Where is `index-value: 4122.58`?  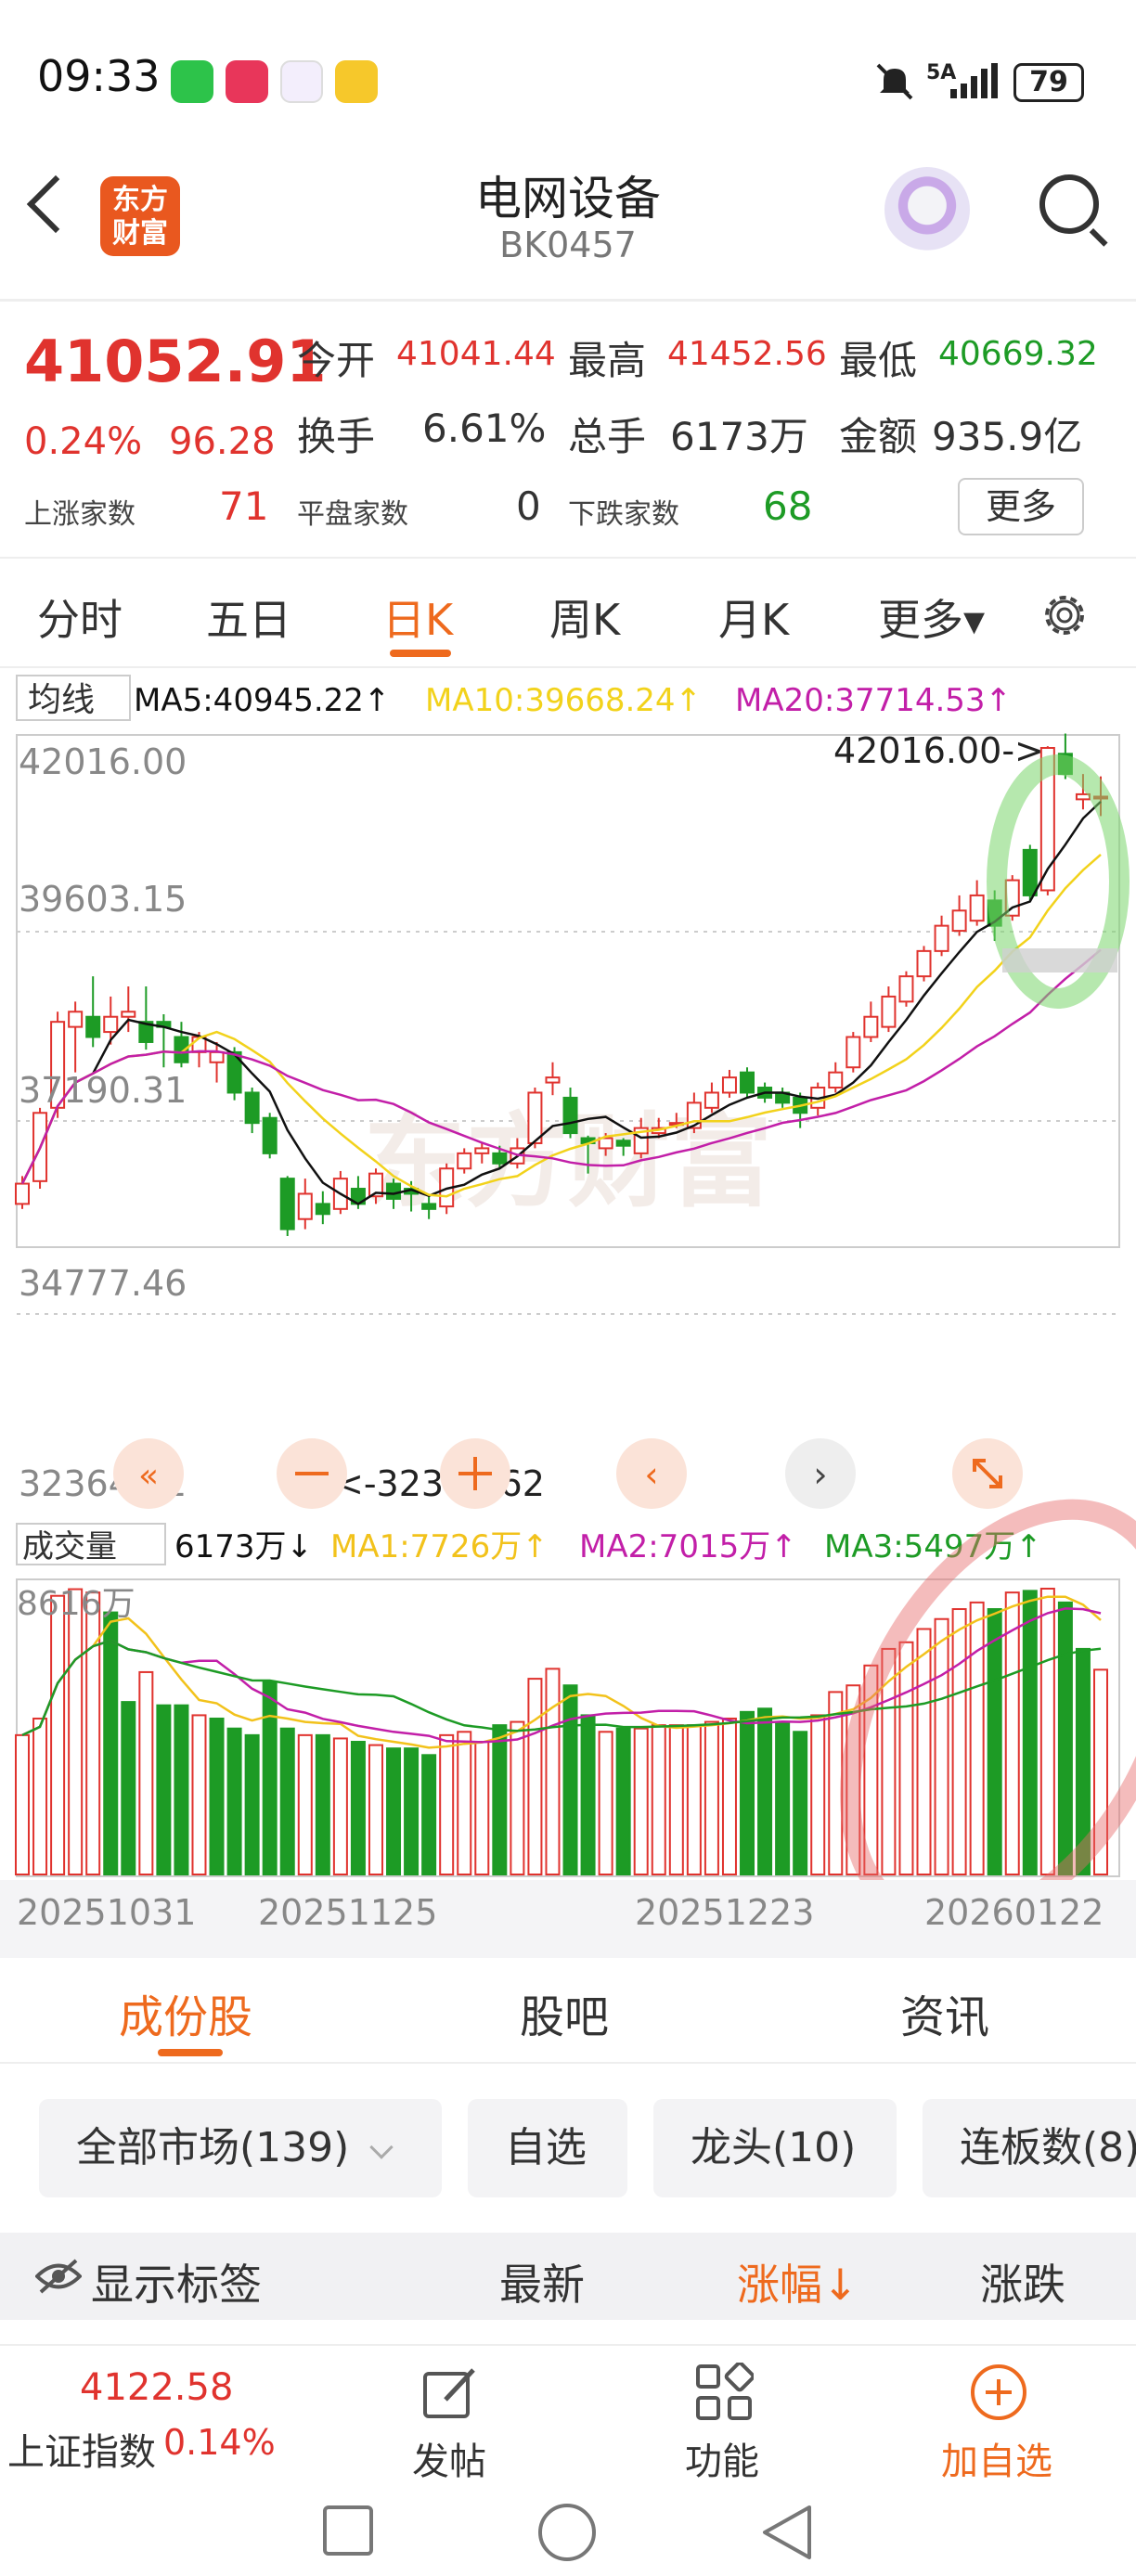 index-value: 4122.58 is located at coordinates (156, 2387).